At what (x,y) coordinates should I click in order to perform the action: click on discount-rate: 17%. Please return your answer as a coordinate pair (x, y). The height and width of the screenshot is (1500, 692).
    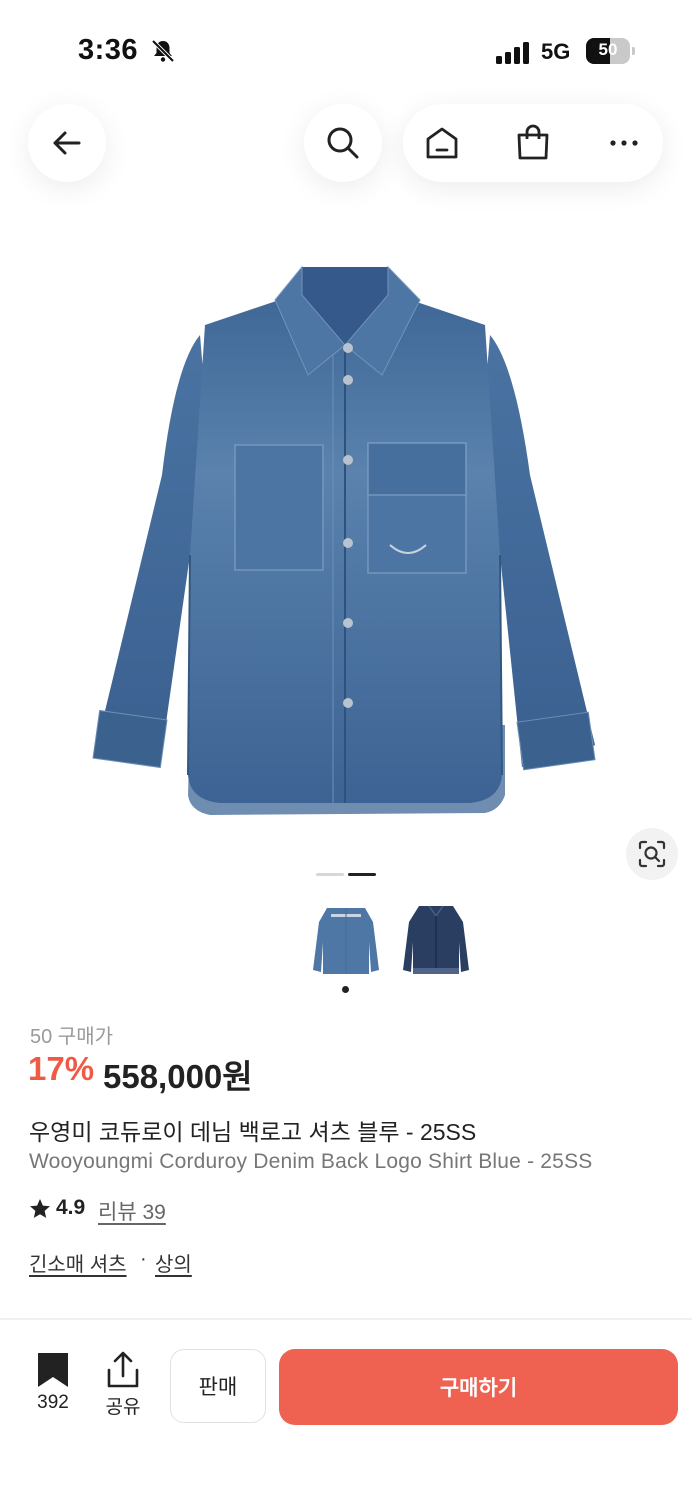
    Looking at the image, I should click on (61, 1068).